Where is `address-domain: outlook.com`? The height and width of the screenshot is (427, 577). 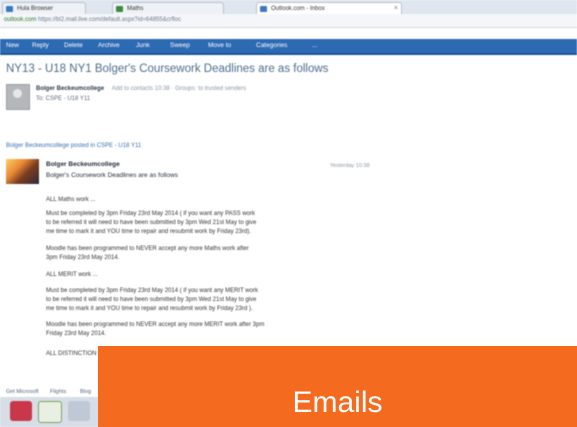 address-domain: outlook.com is located at coordinates (20, 20).